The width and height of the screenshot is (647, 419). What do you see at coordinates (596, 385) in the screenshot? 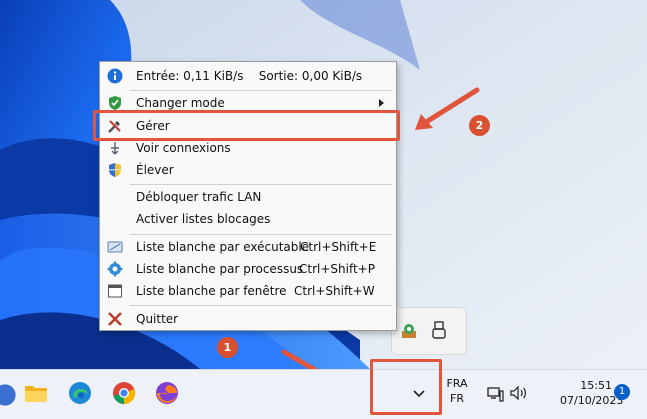
I see `clock-time: 15:51` at bounding box center [596, 385].